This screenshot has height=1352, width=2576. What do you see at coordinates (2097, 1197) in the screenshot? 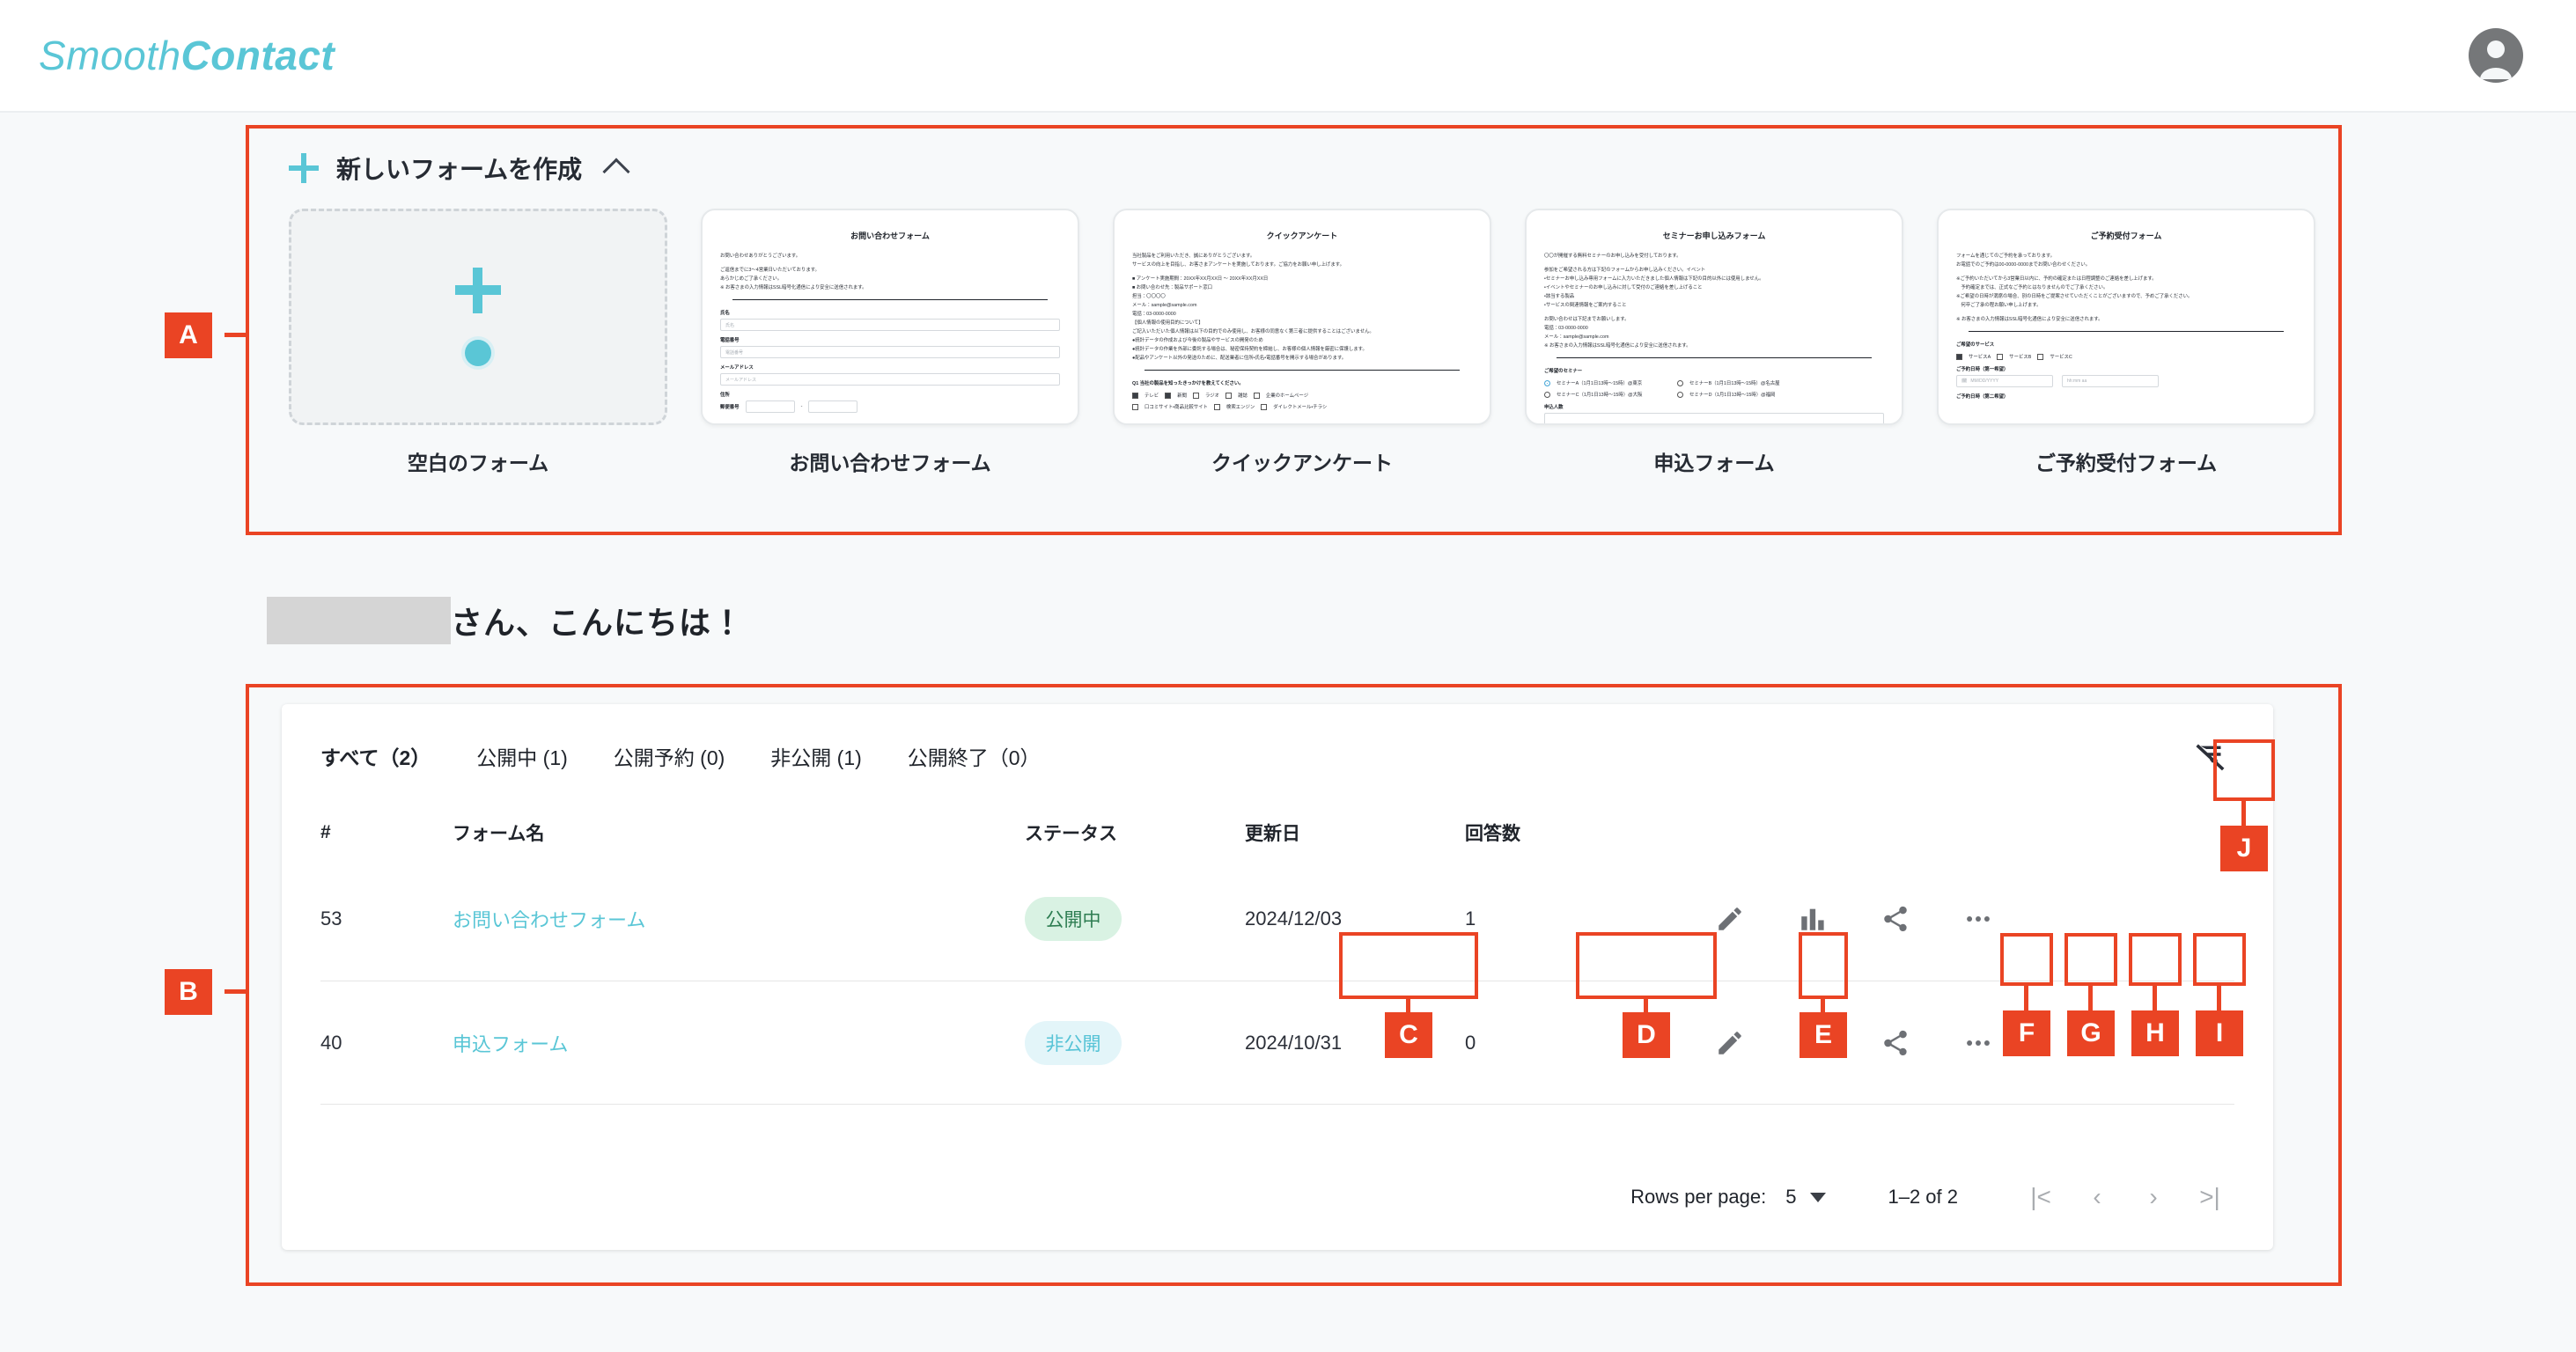
I see `prev-page-button: ‹` at bounding box center [2097, 1197].